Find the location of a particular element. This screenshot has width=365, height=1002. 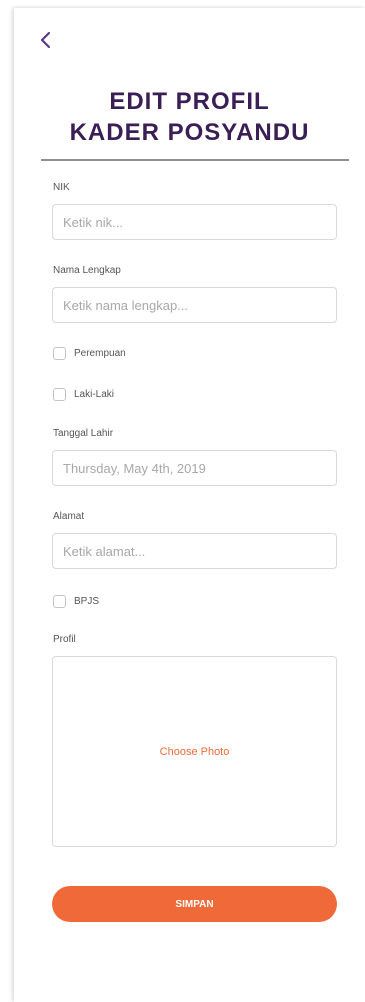

nik-label: NIK is located at coordinates (61, 187).